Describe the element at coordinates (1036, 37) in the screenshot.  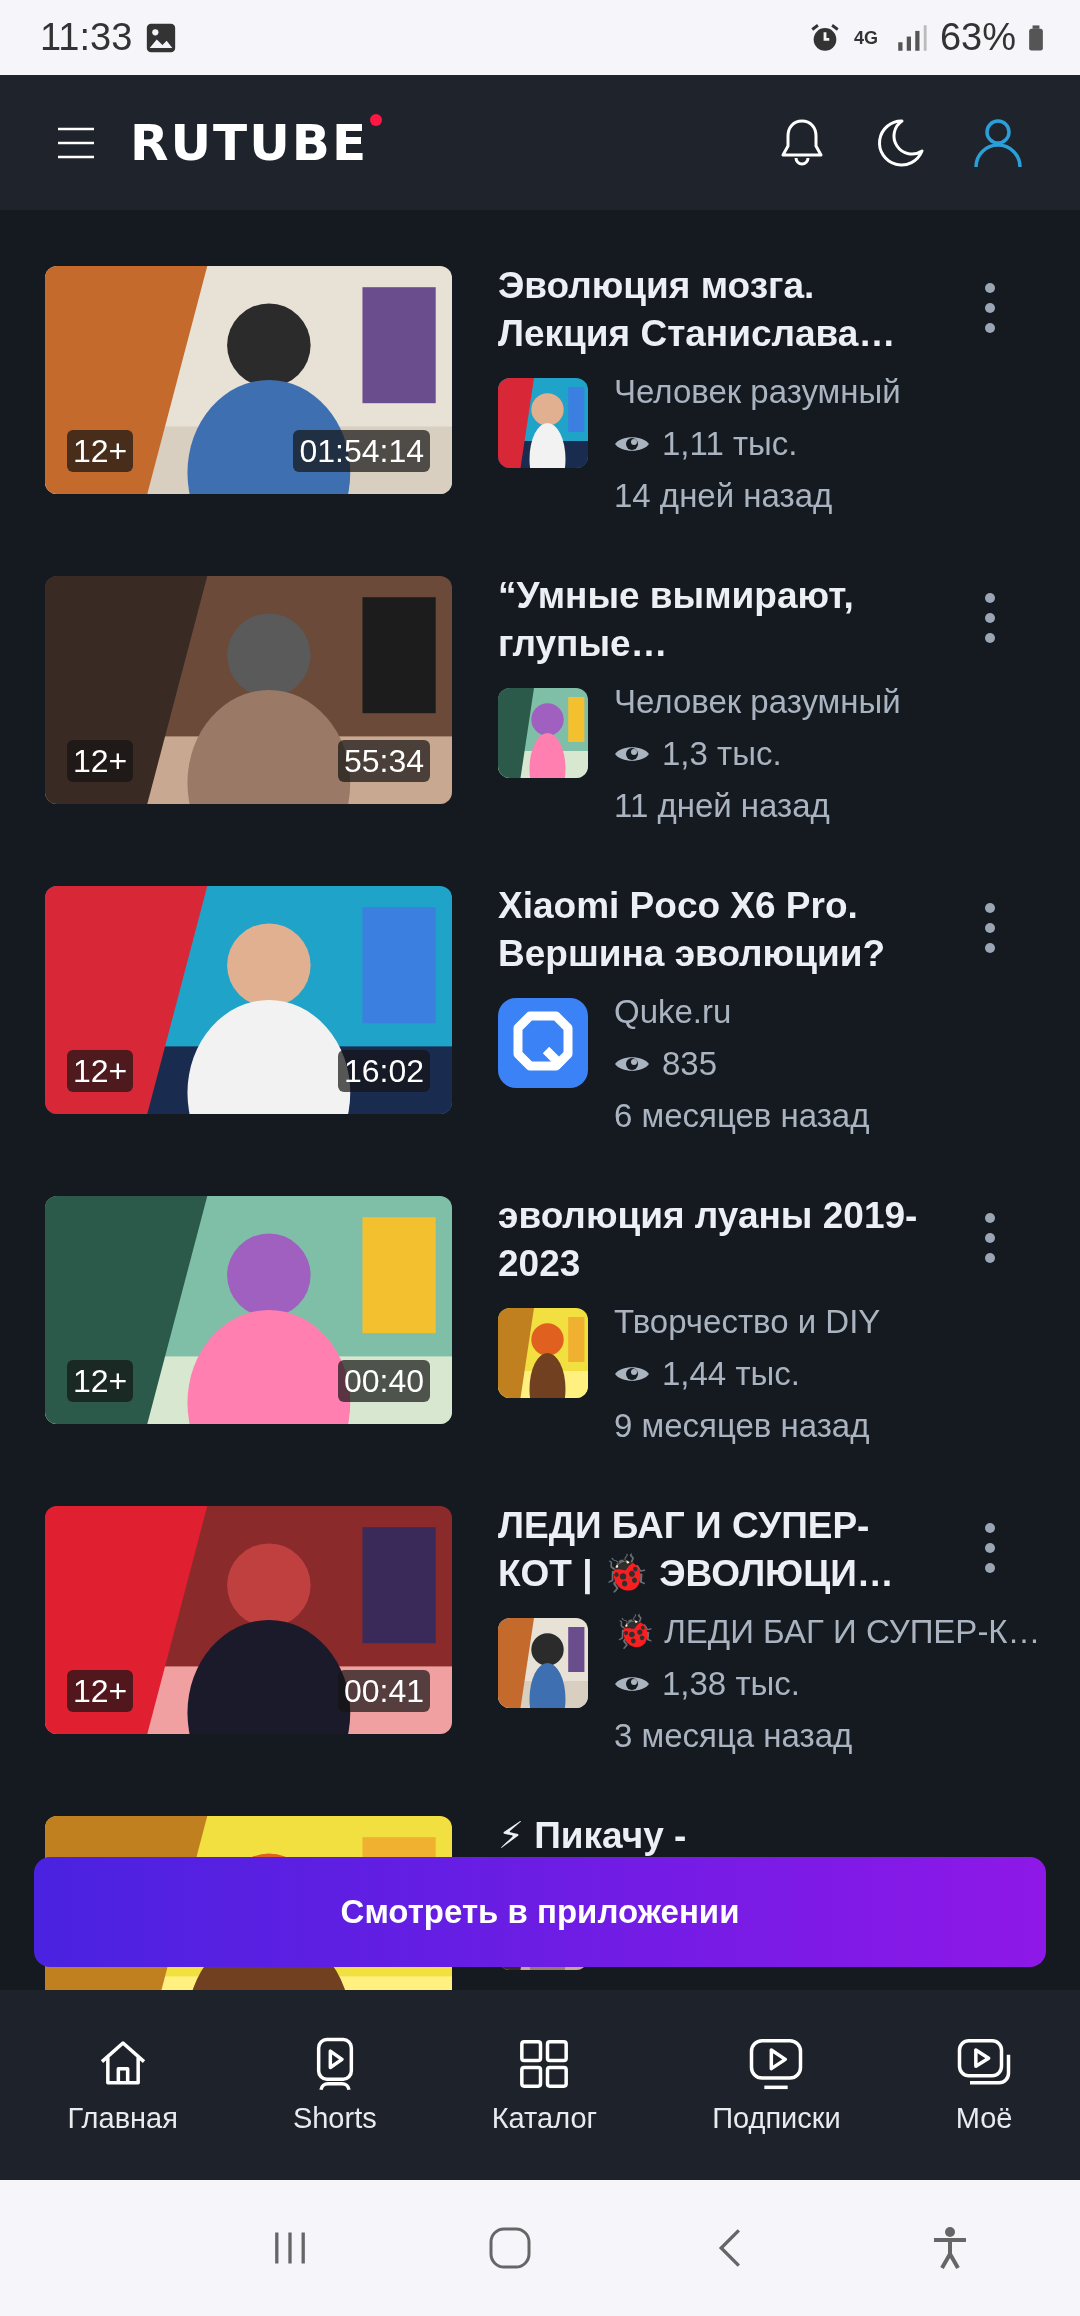
I see `battery-icon` at that location.